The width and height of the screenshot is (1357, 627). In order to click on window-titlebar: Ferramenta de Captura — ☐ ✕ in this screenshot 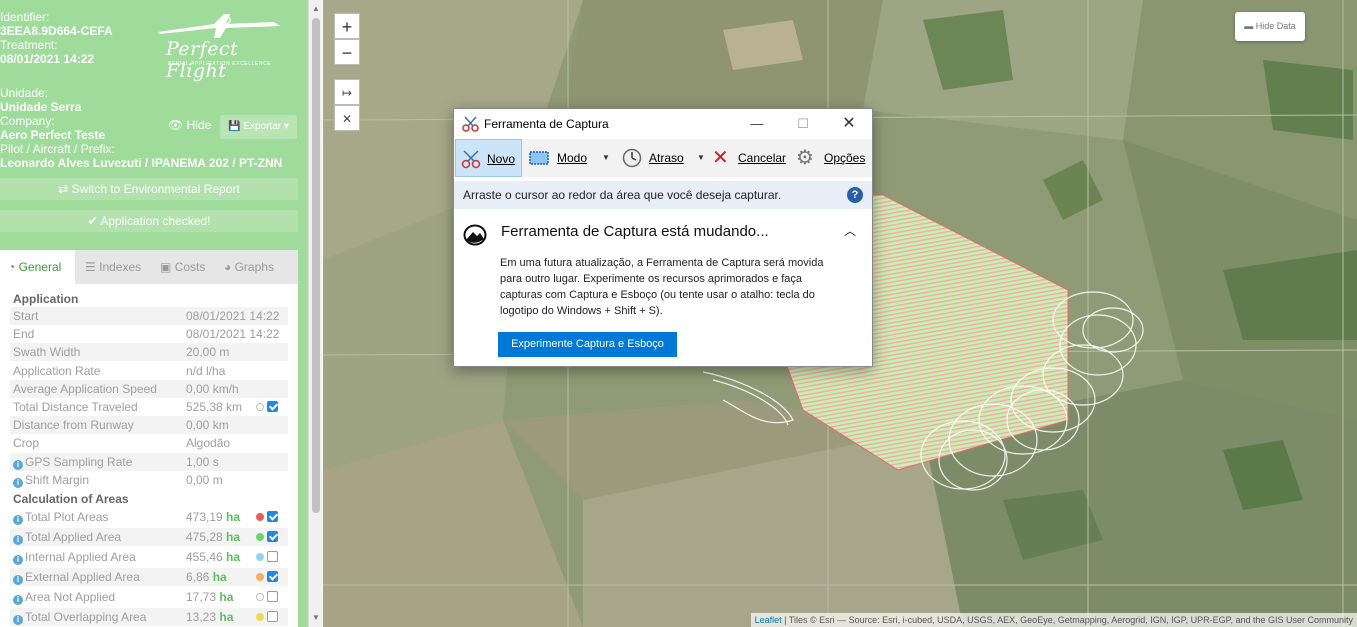, I will do `click(663, 124)`.